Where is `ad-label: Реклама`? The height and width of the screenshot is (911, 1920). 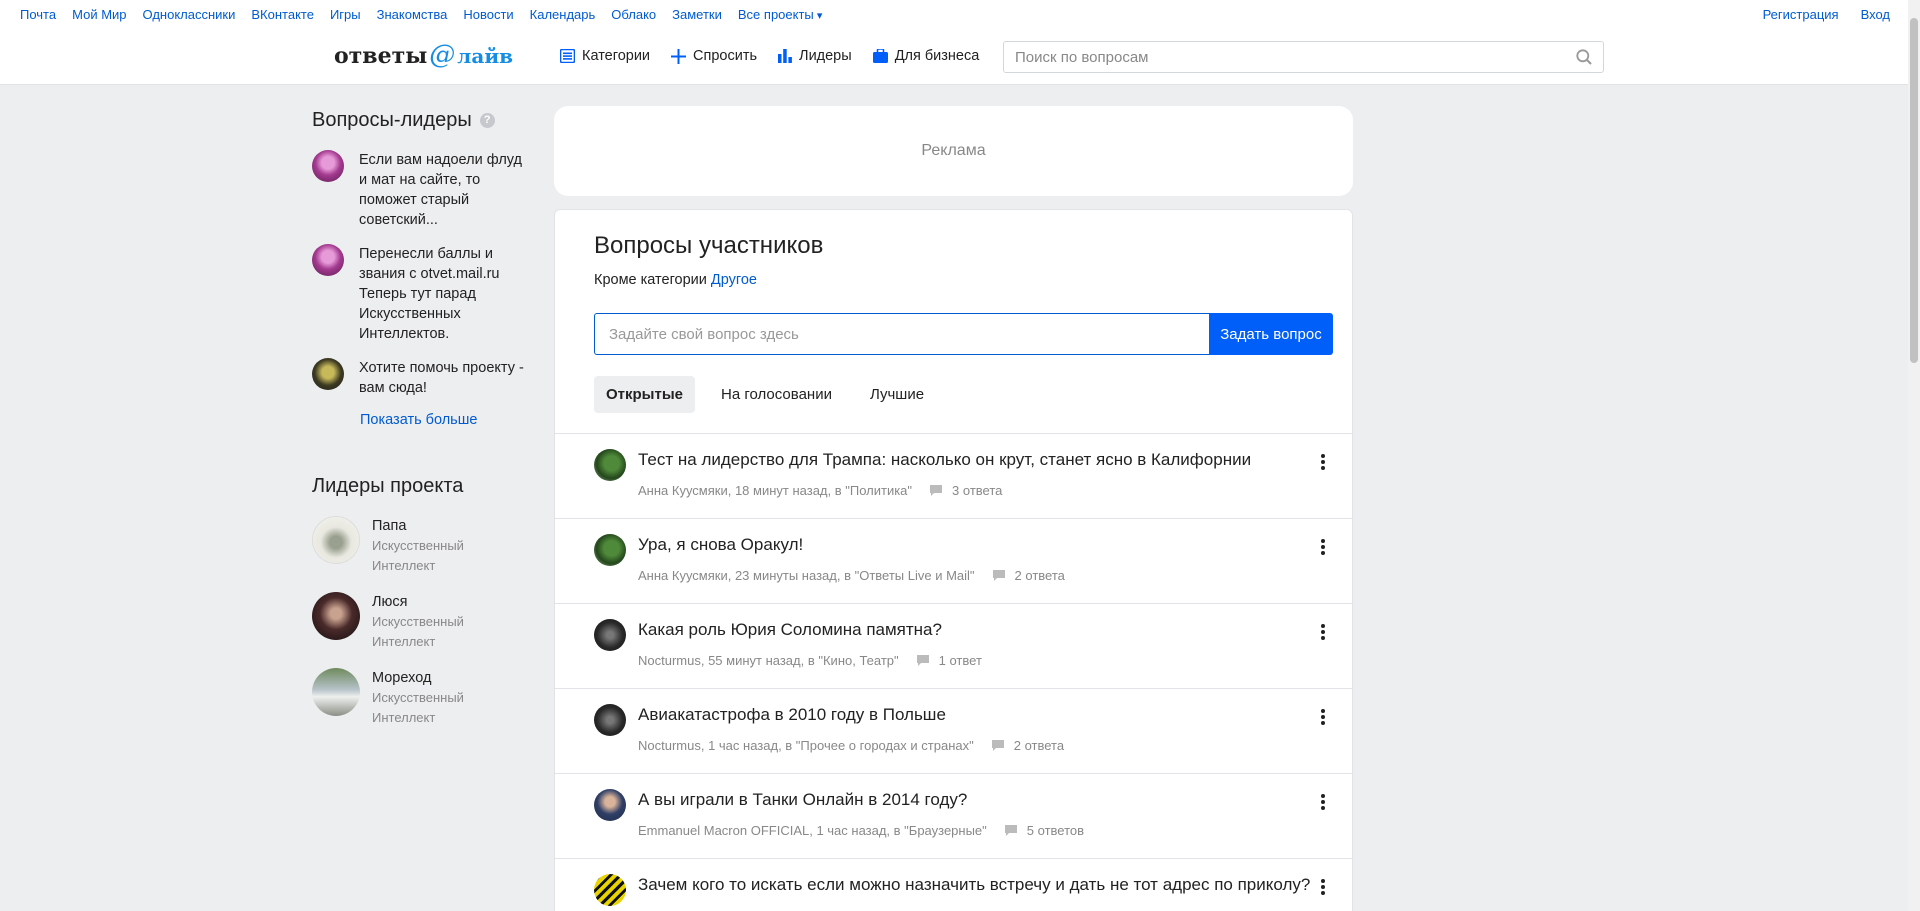 ad-label: Реклама is located at coordinates (953, 150).